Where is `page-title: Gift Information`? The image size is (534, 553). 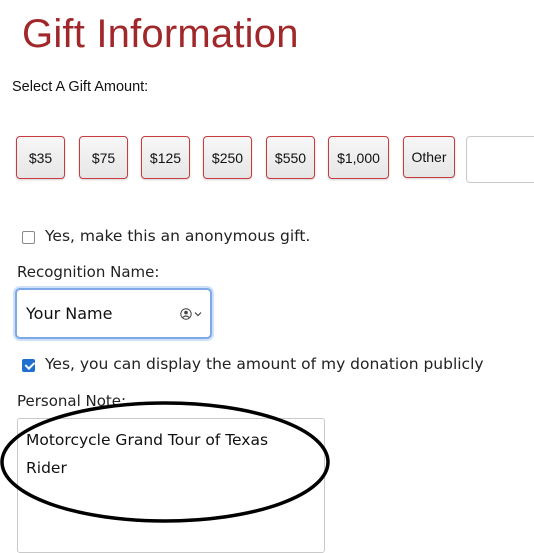 page-title: Gift Information is located at coordinates (160, 34).